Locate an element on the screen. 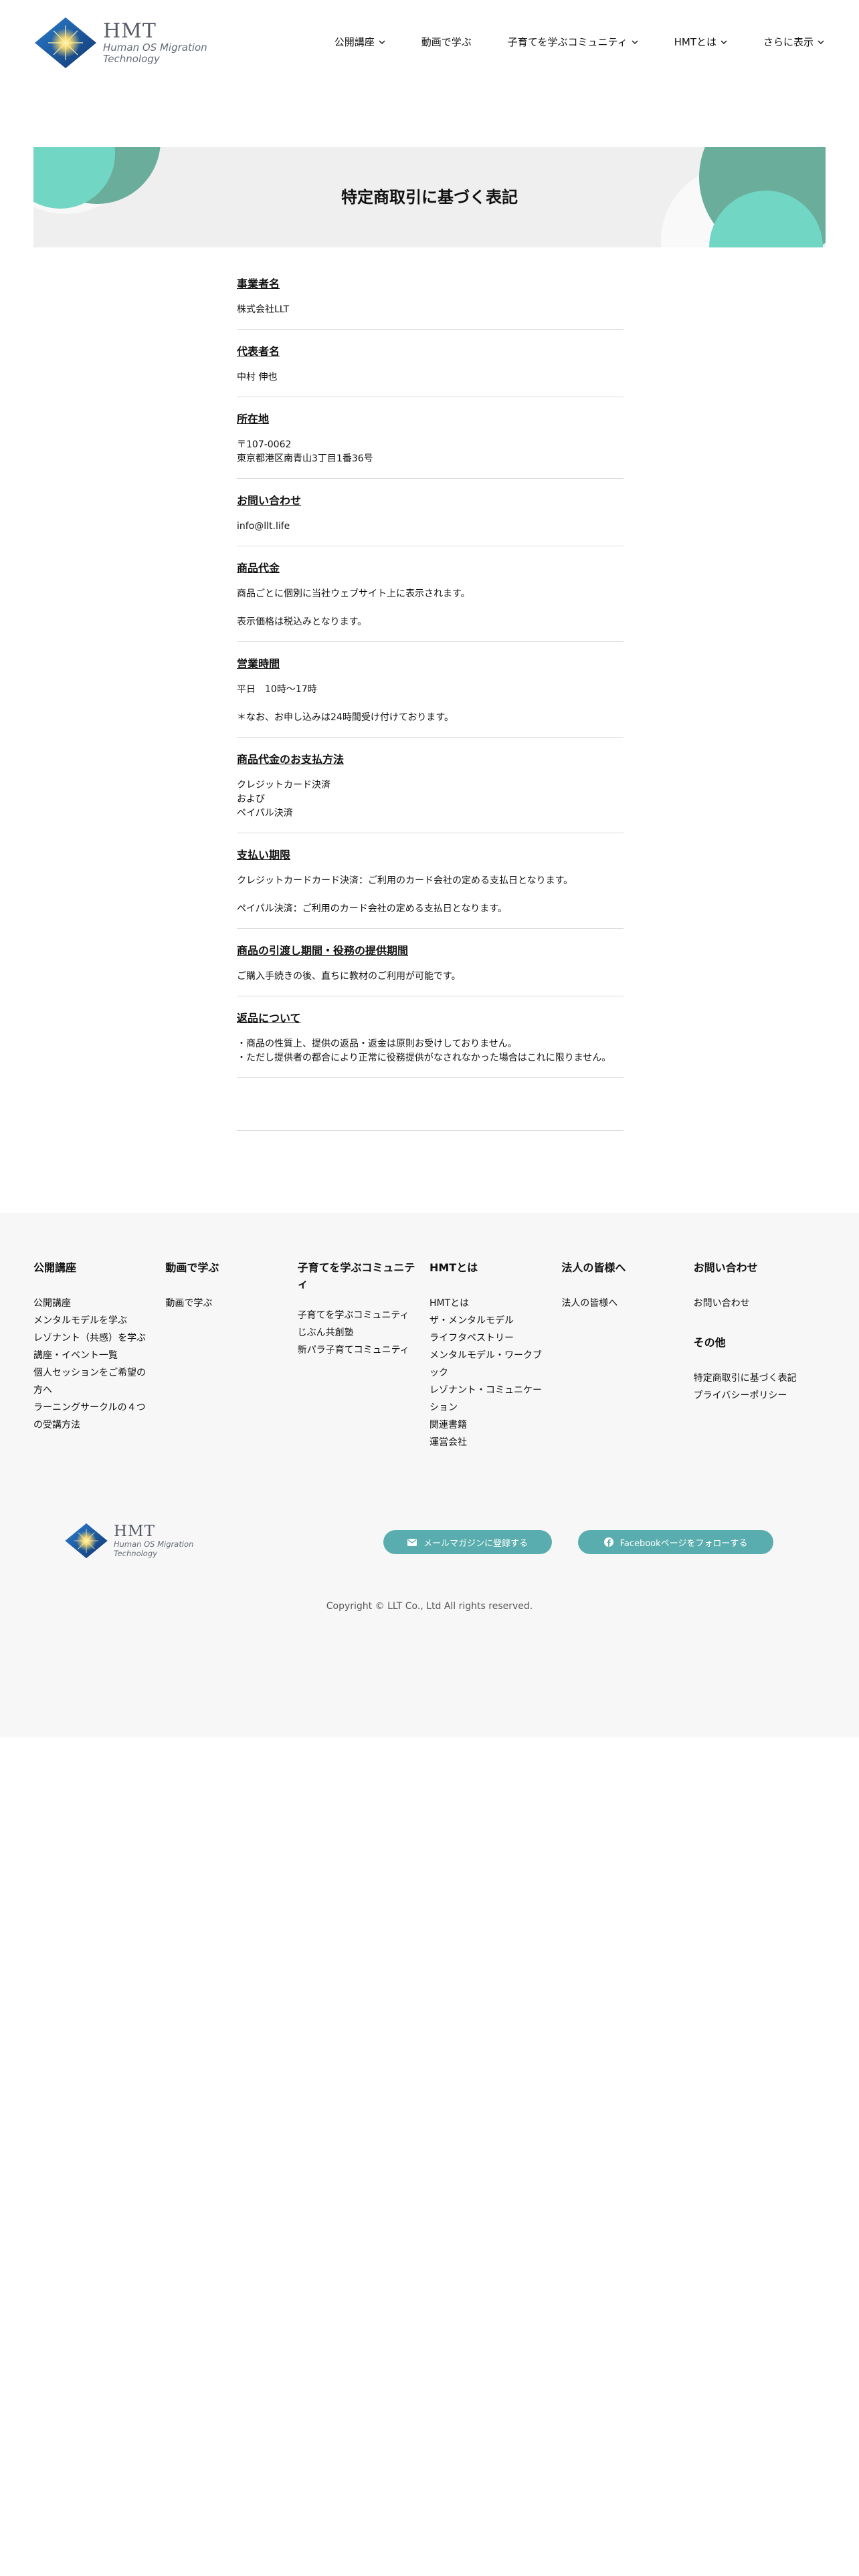 The image size is (859, 2576). footer-heading-text: 子育てを学ぶコミュニテ is located at coordinates (356, 1267).